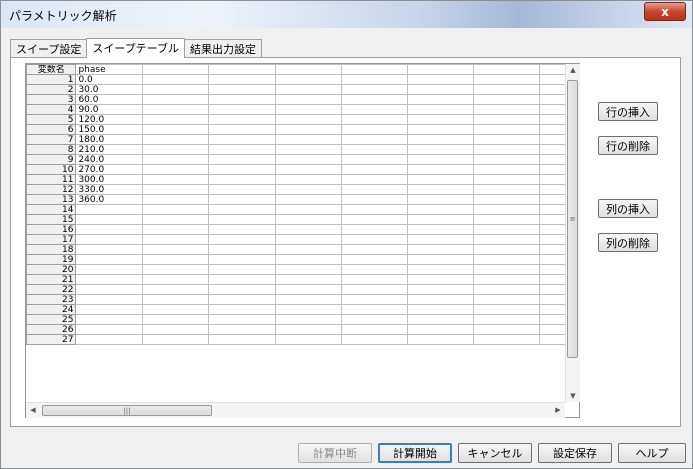 Image resolution: width=693 pixels, height=469 pixels. Describe the element at coordinates (495, 453) in the screenshot. I see `cancel-button: キャンセル` at that location.